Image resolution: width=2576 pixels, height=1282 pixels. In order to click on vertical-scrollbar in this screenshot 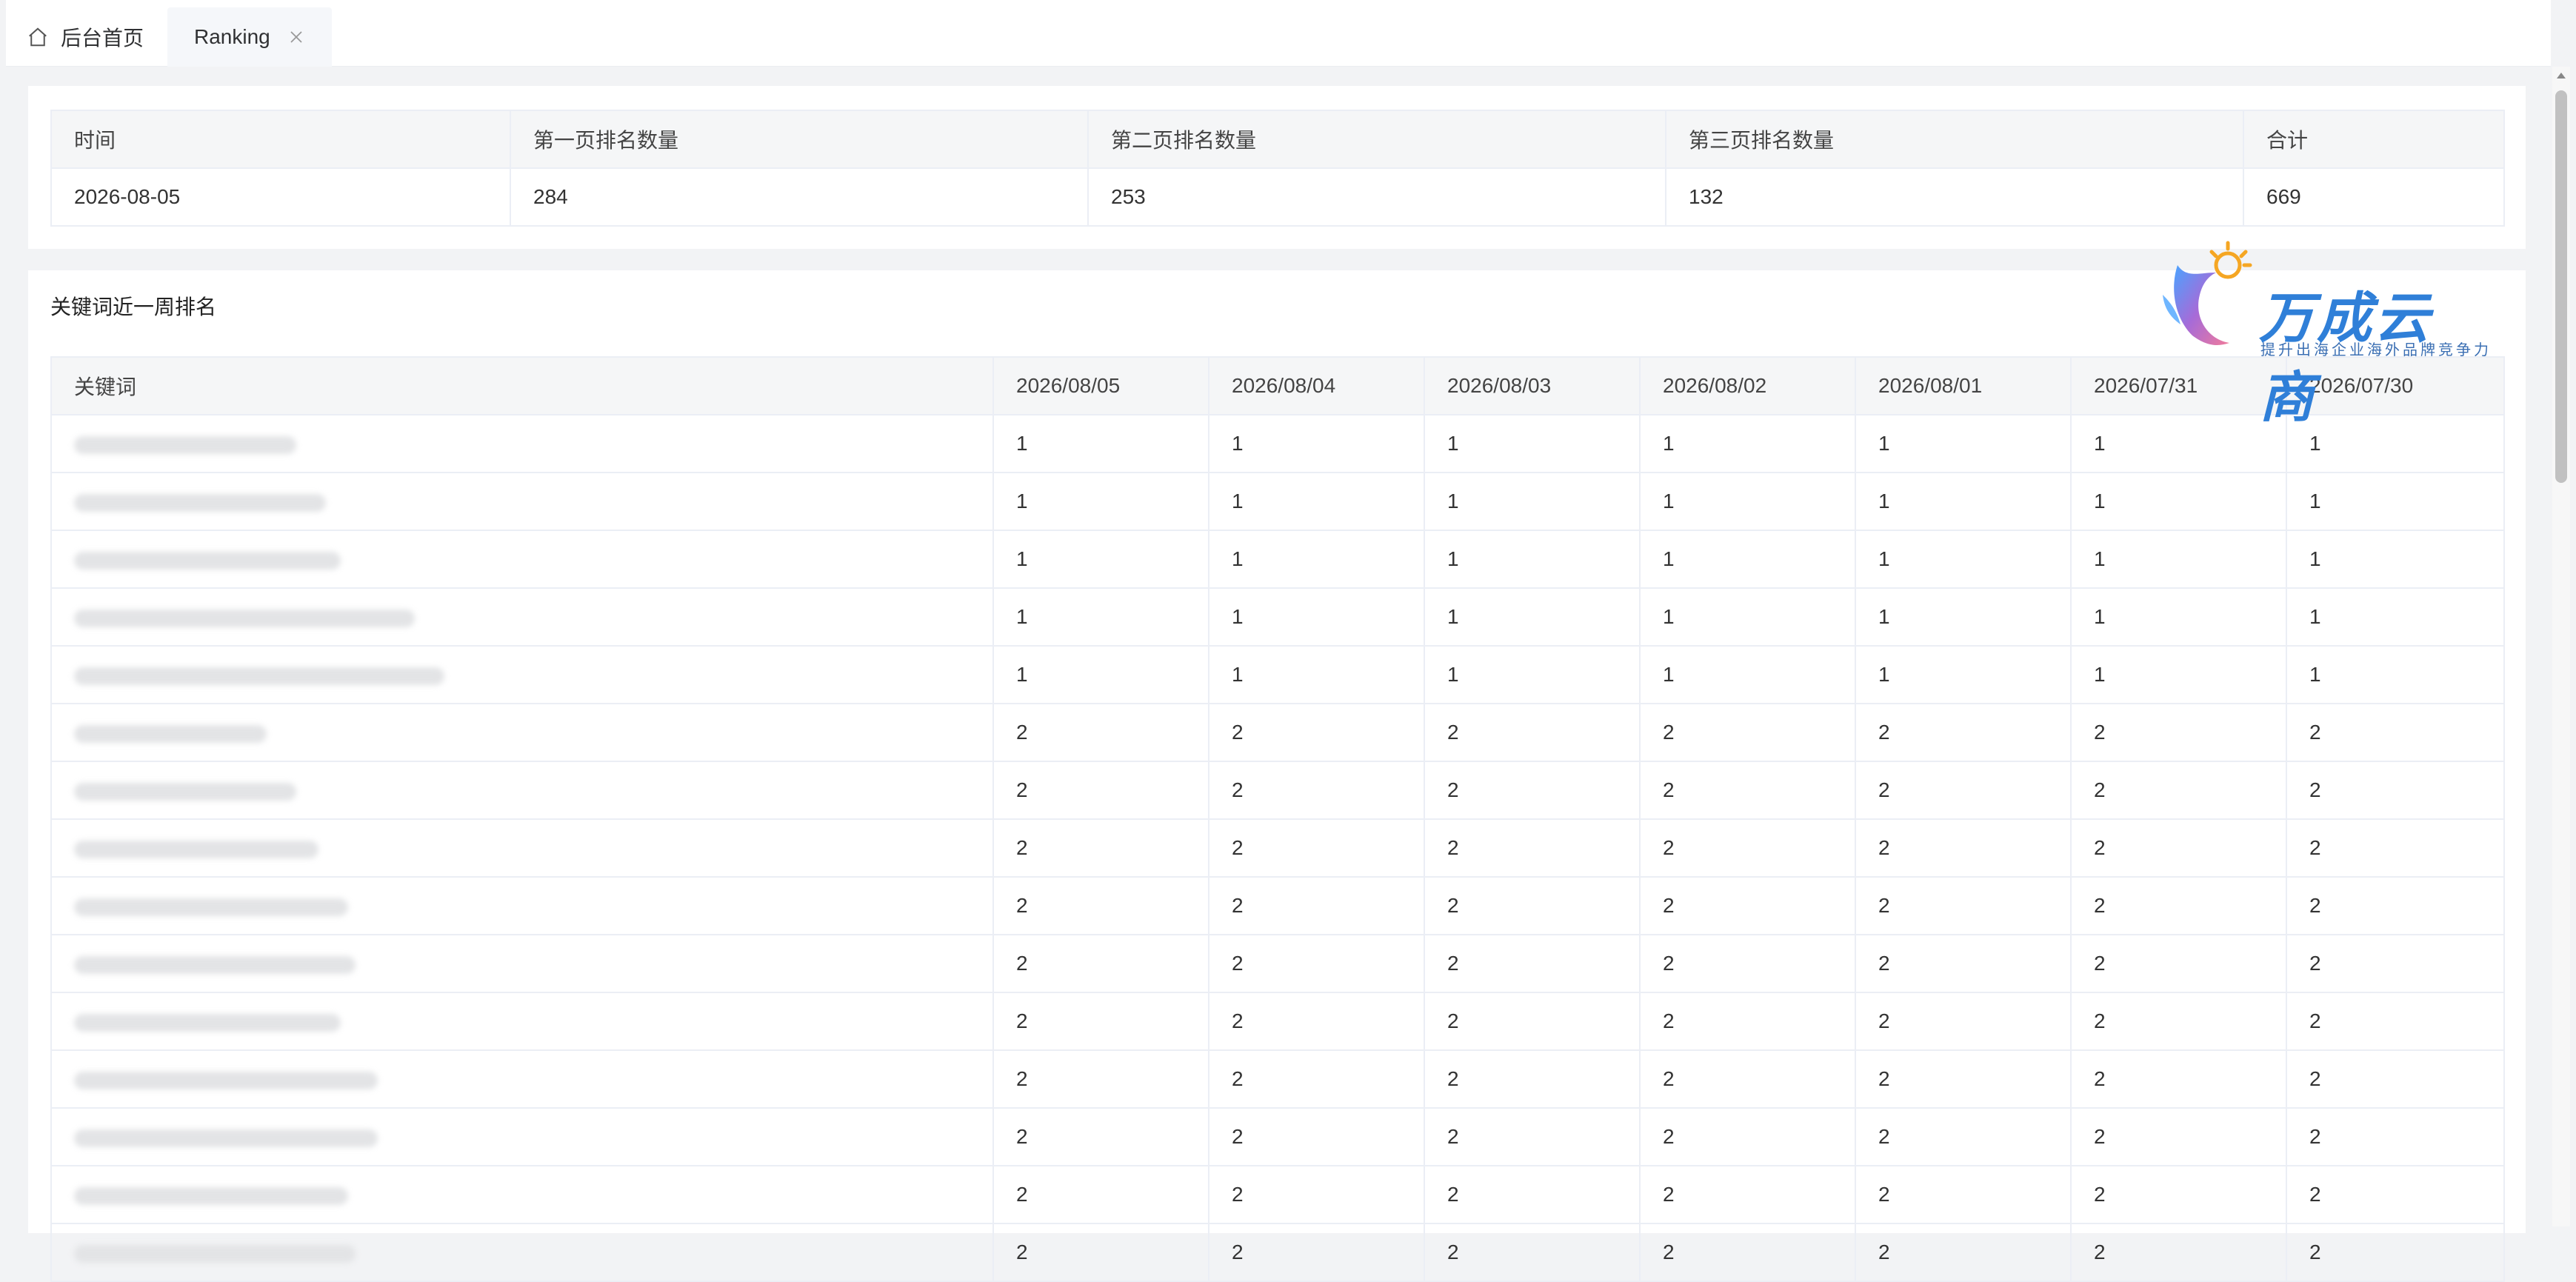, I will do `click(2561, 646)`.